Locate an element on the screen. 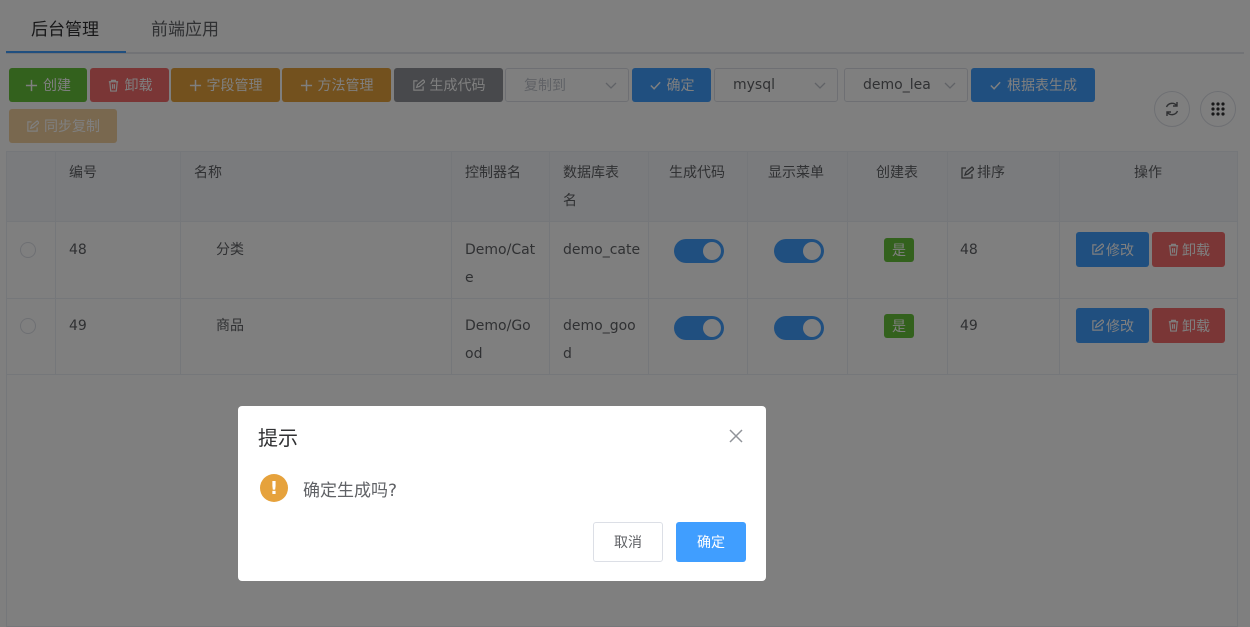 The width and height of the screenshot is (1250, 627). dialog-message: 确定生成吗? is located at coordinates (350, 491).